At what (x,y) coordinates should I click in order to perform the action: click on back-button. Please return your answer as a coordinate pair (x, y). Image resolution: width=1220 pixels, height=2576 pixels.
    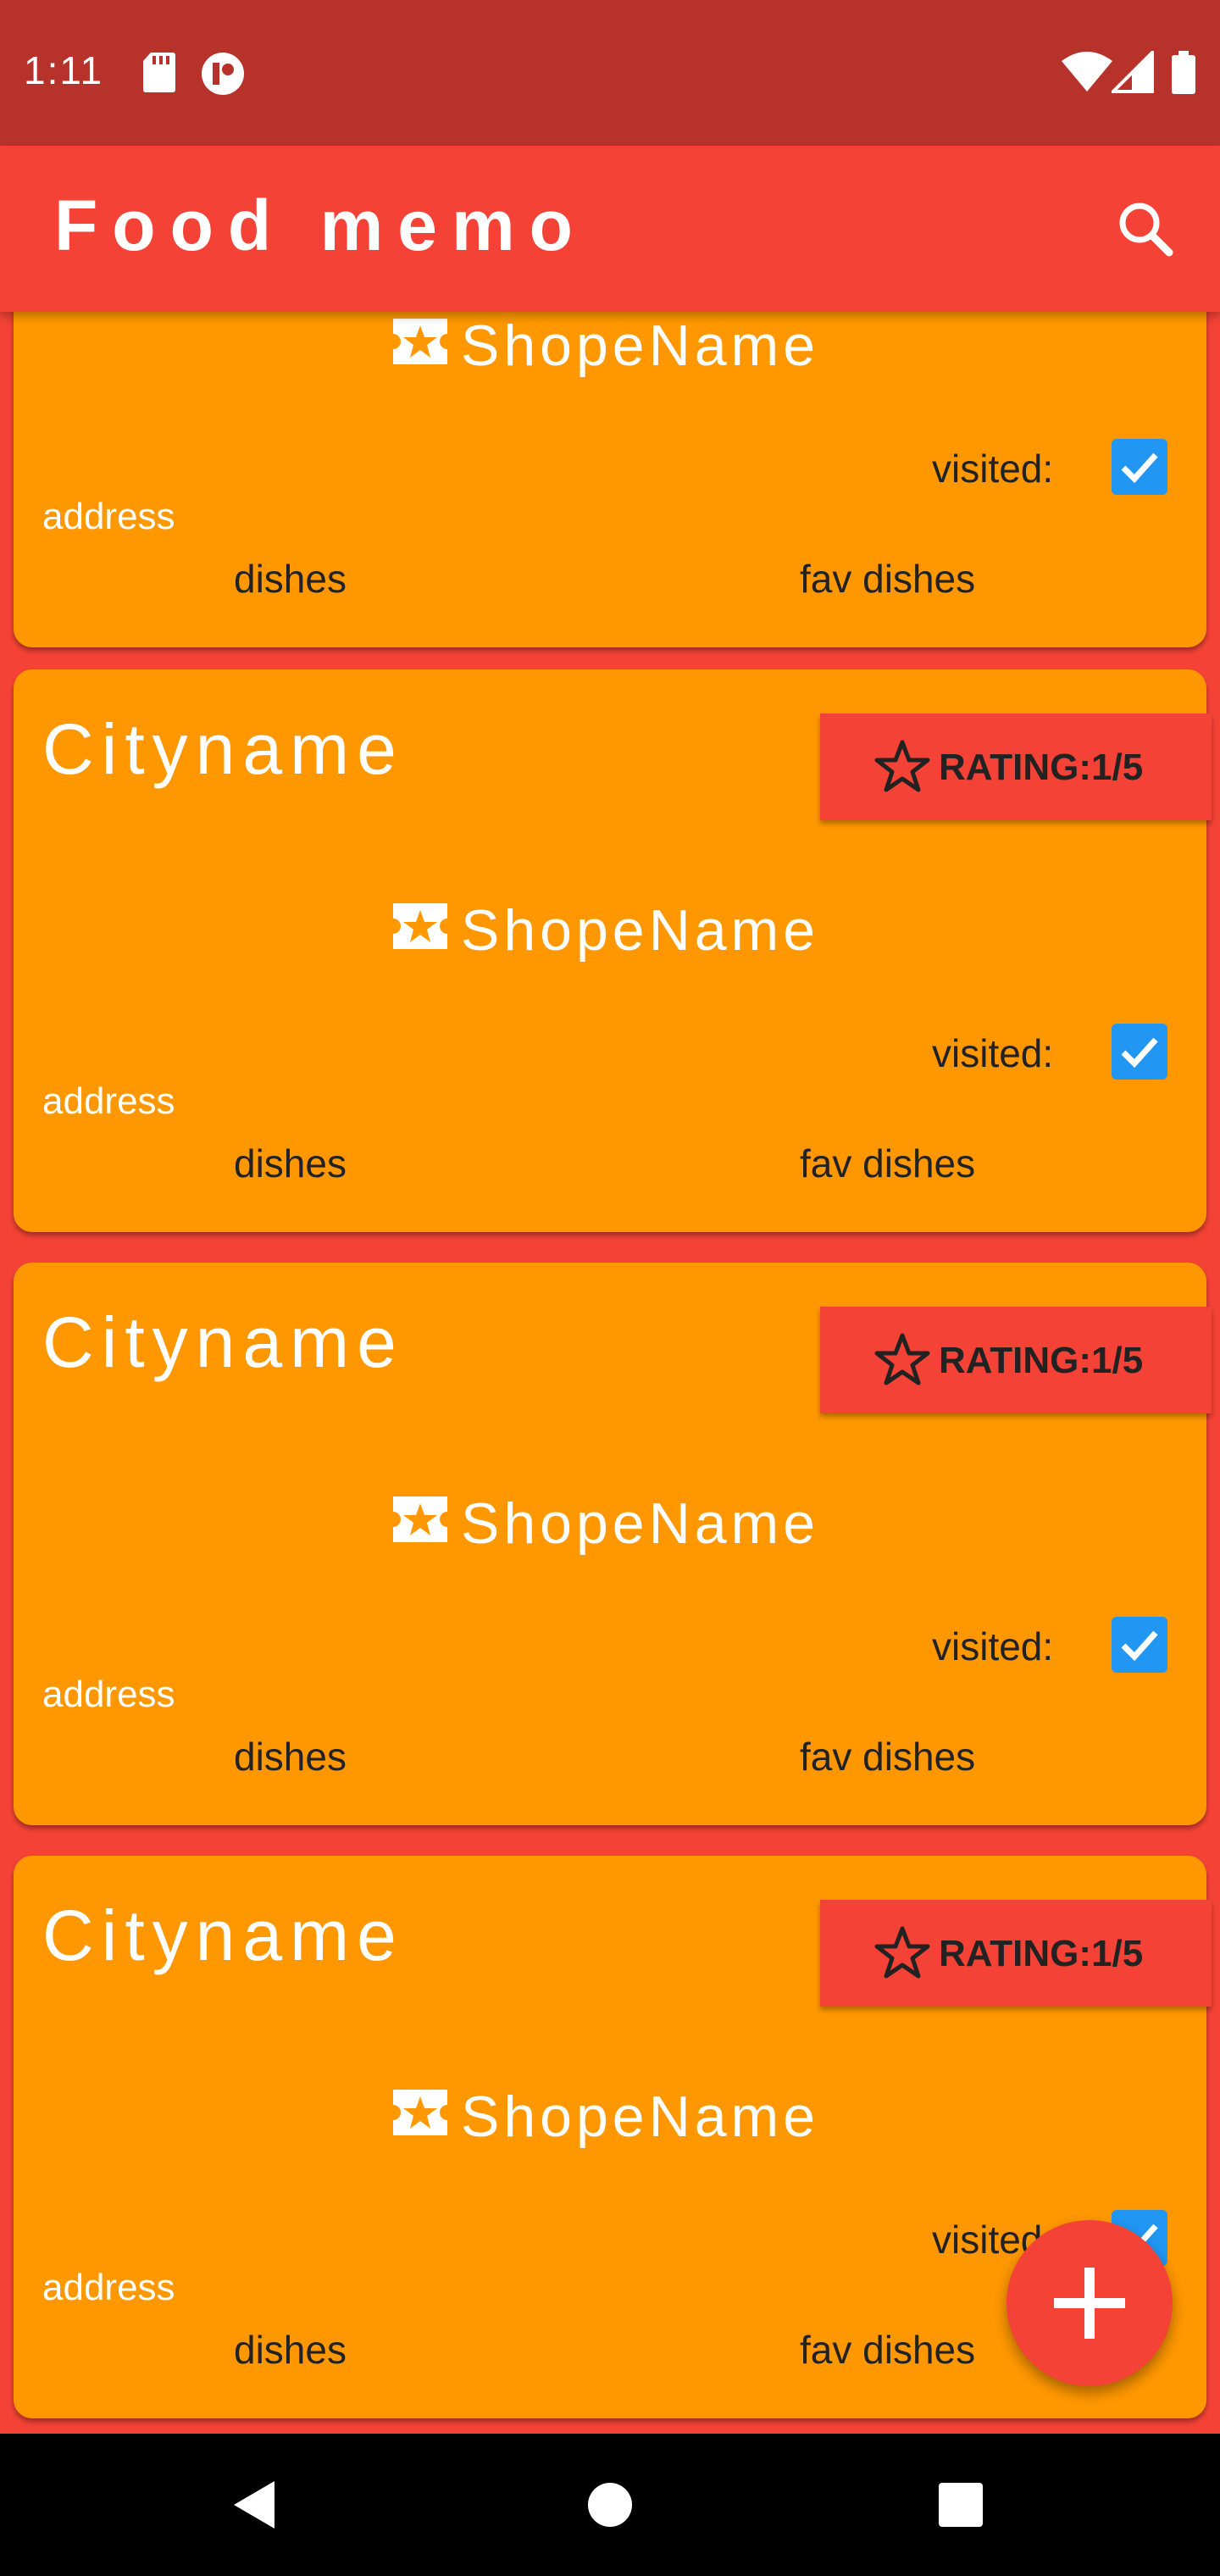
    Looking at the image, I should click on (254, 2504).